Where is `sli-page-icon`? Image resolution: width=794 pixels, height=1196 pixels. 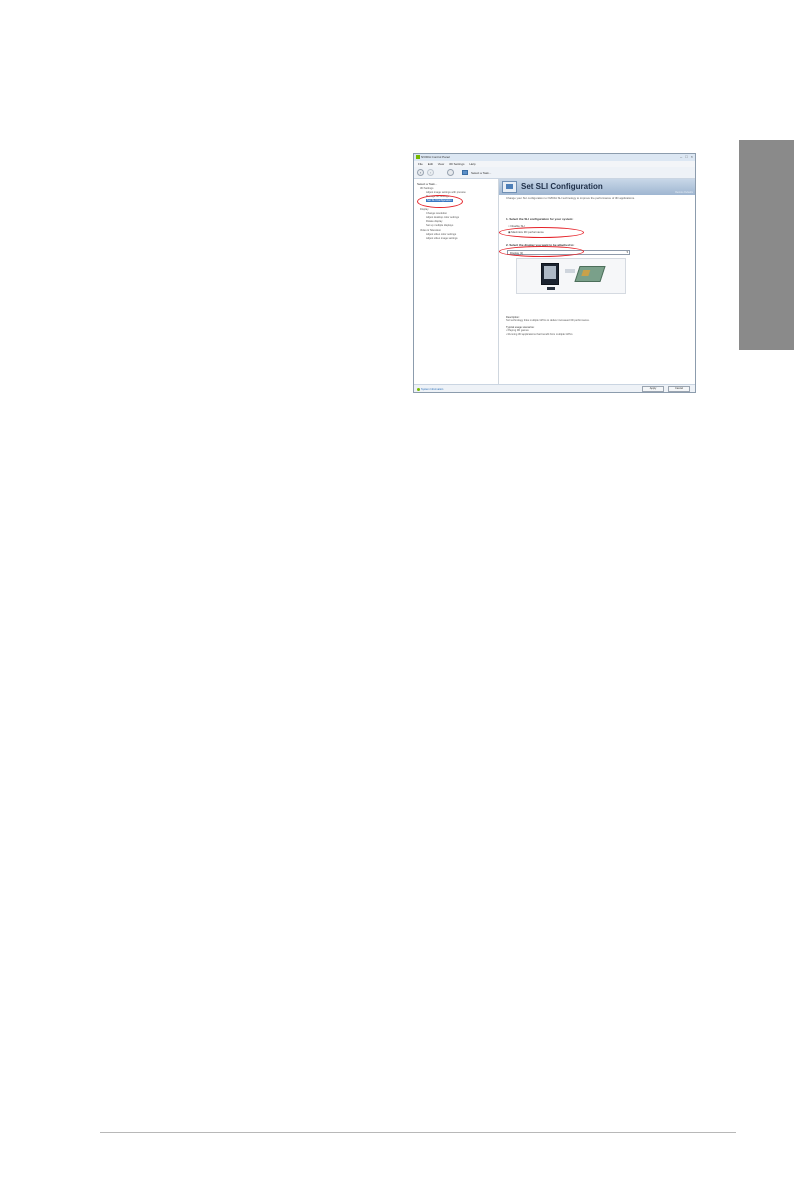 sli-page-icon is located at coordinates (509, 187).